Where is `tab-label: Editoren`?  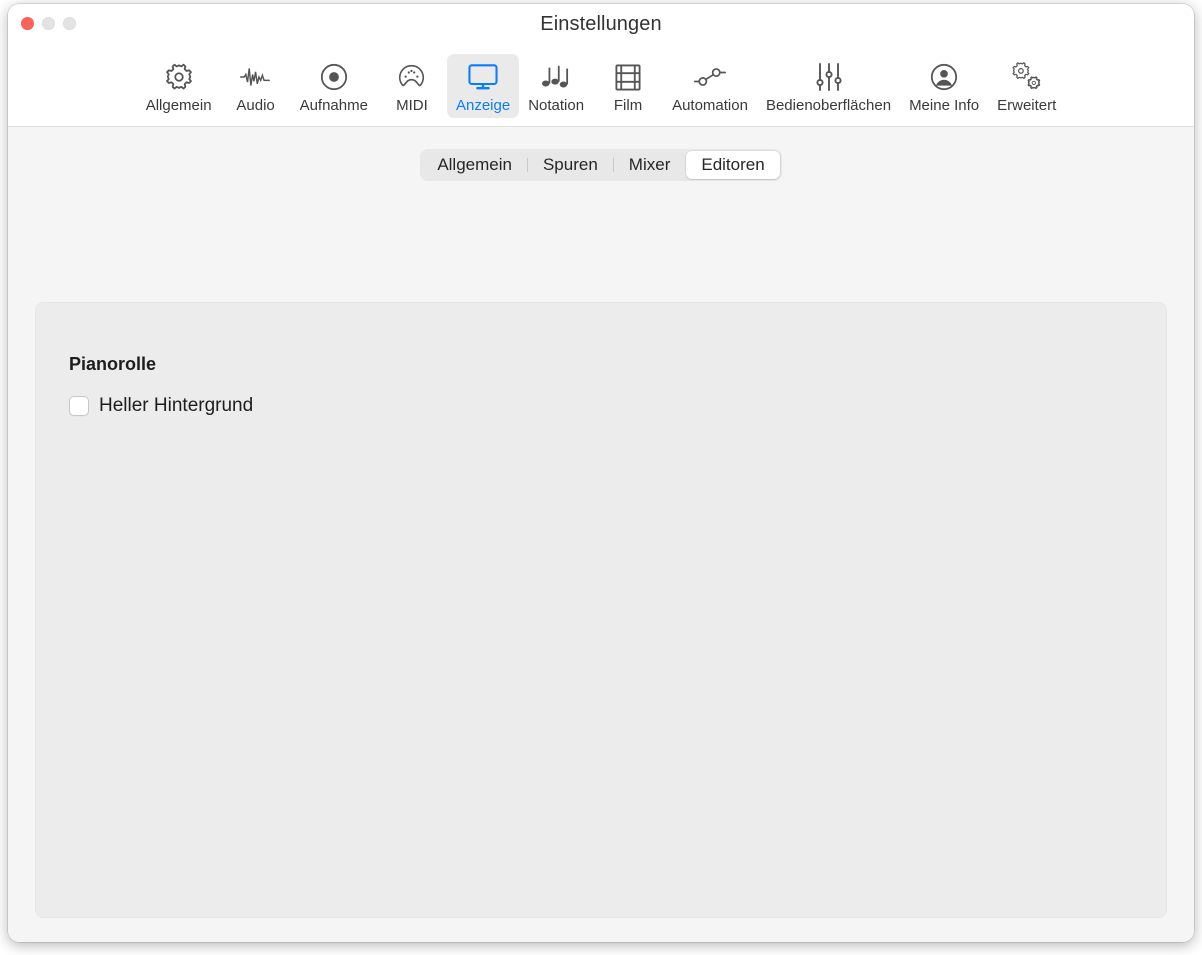
tab-label: Editoren is located at coordinates (733, 164).